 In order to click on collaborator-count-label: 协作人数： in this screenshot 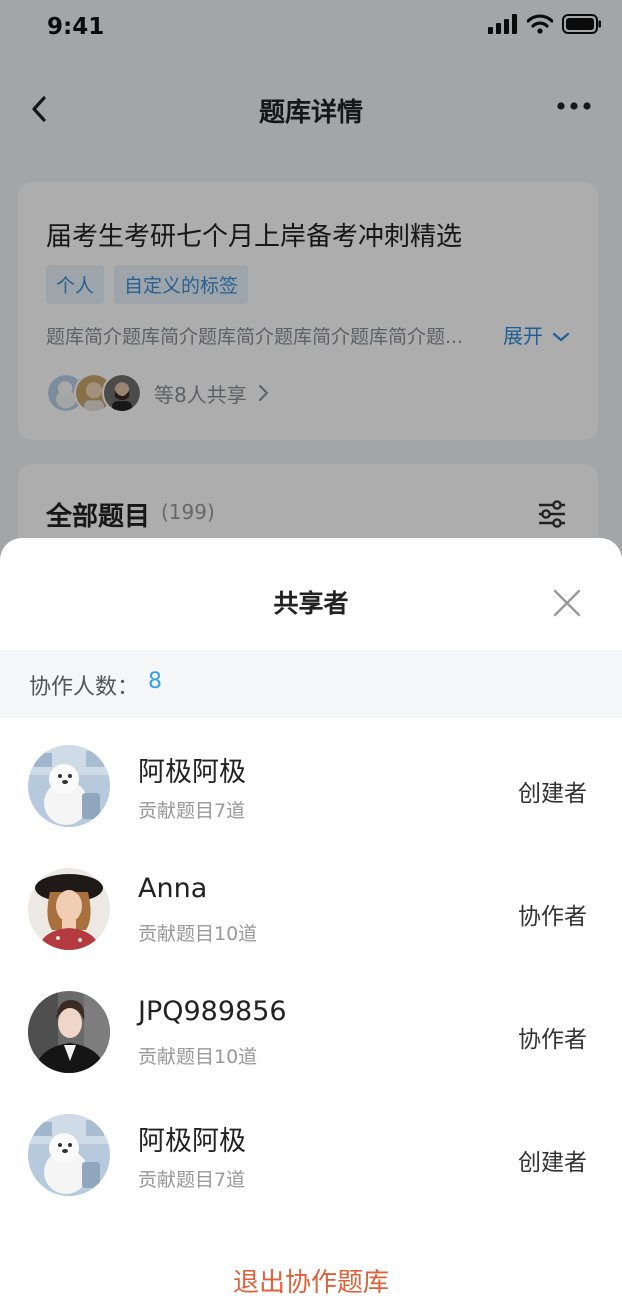, I will do `click(84, 687)`.